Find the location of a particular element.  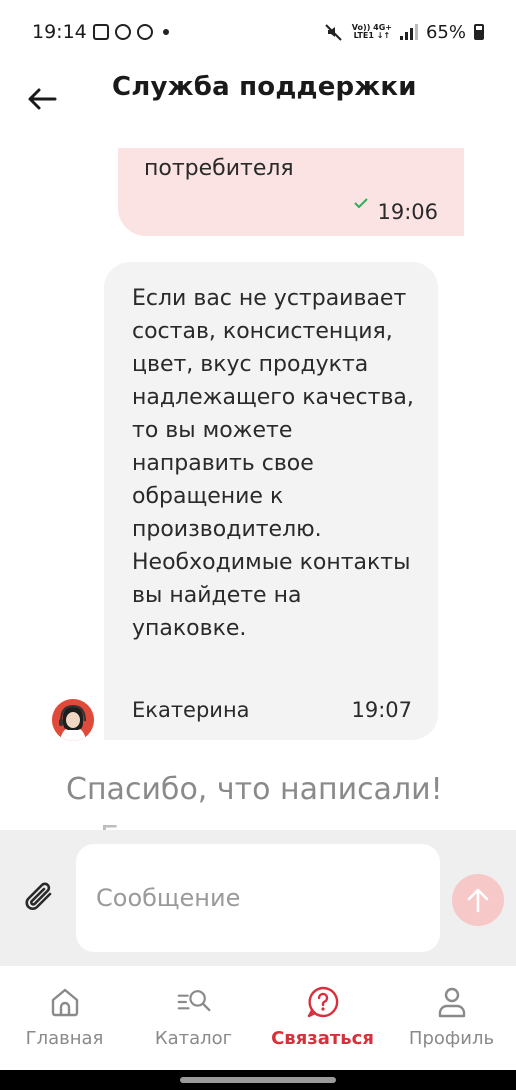

message-composer is located at coordinates (258, 898).